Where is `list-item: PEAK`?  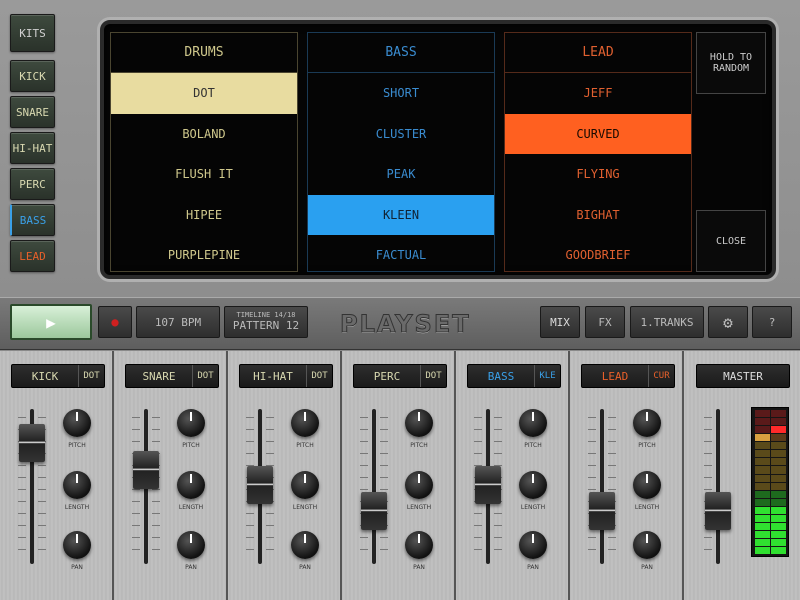 list-item: PEAK is located at coordinates (401, 174).